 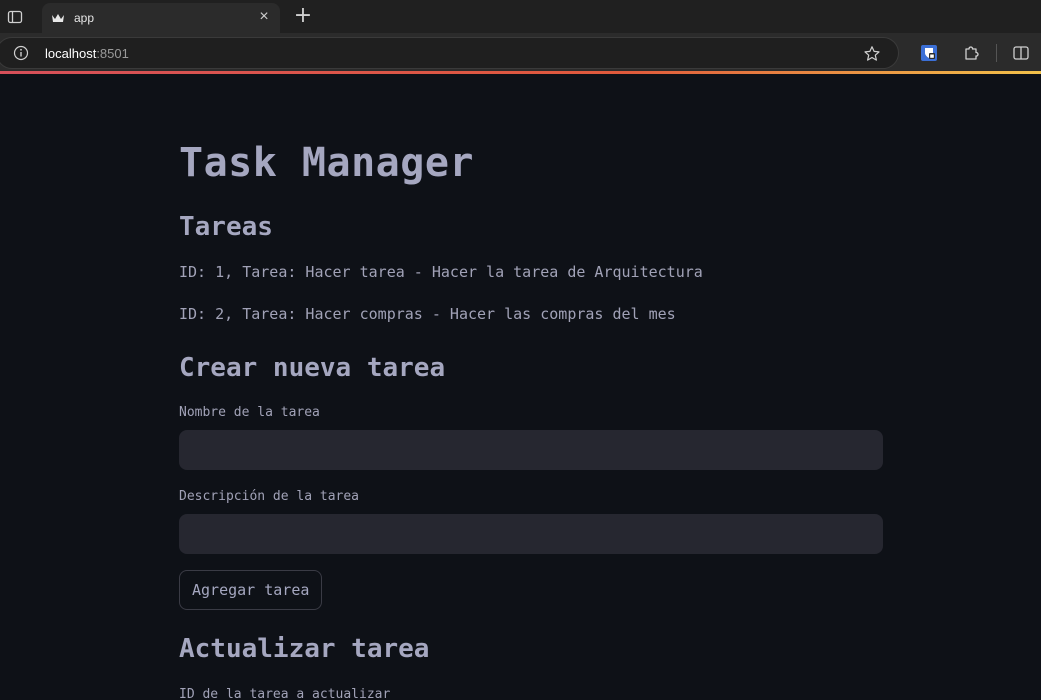 What do you see at coordinates (520, 72) in the screenshot?
I see `page-loading-accent-bar` at bounding box center [520, 72].